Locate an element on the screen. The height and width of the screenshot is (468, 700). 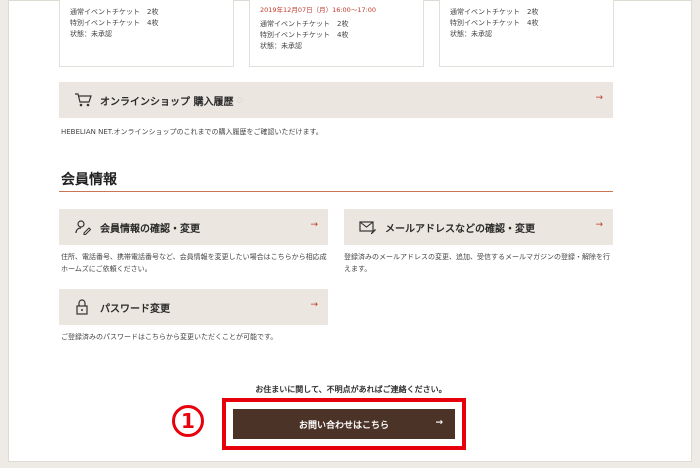
cart-icon is located at coordinates (83, 100).